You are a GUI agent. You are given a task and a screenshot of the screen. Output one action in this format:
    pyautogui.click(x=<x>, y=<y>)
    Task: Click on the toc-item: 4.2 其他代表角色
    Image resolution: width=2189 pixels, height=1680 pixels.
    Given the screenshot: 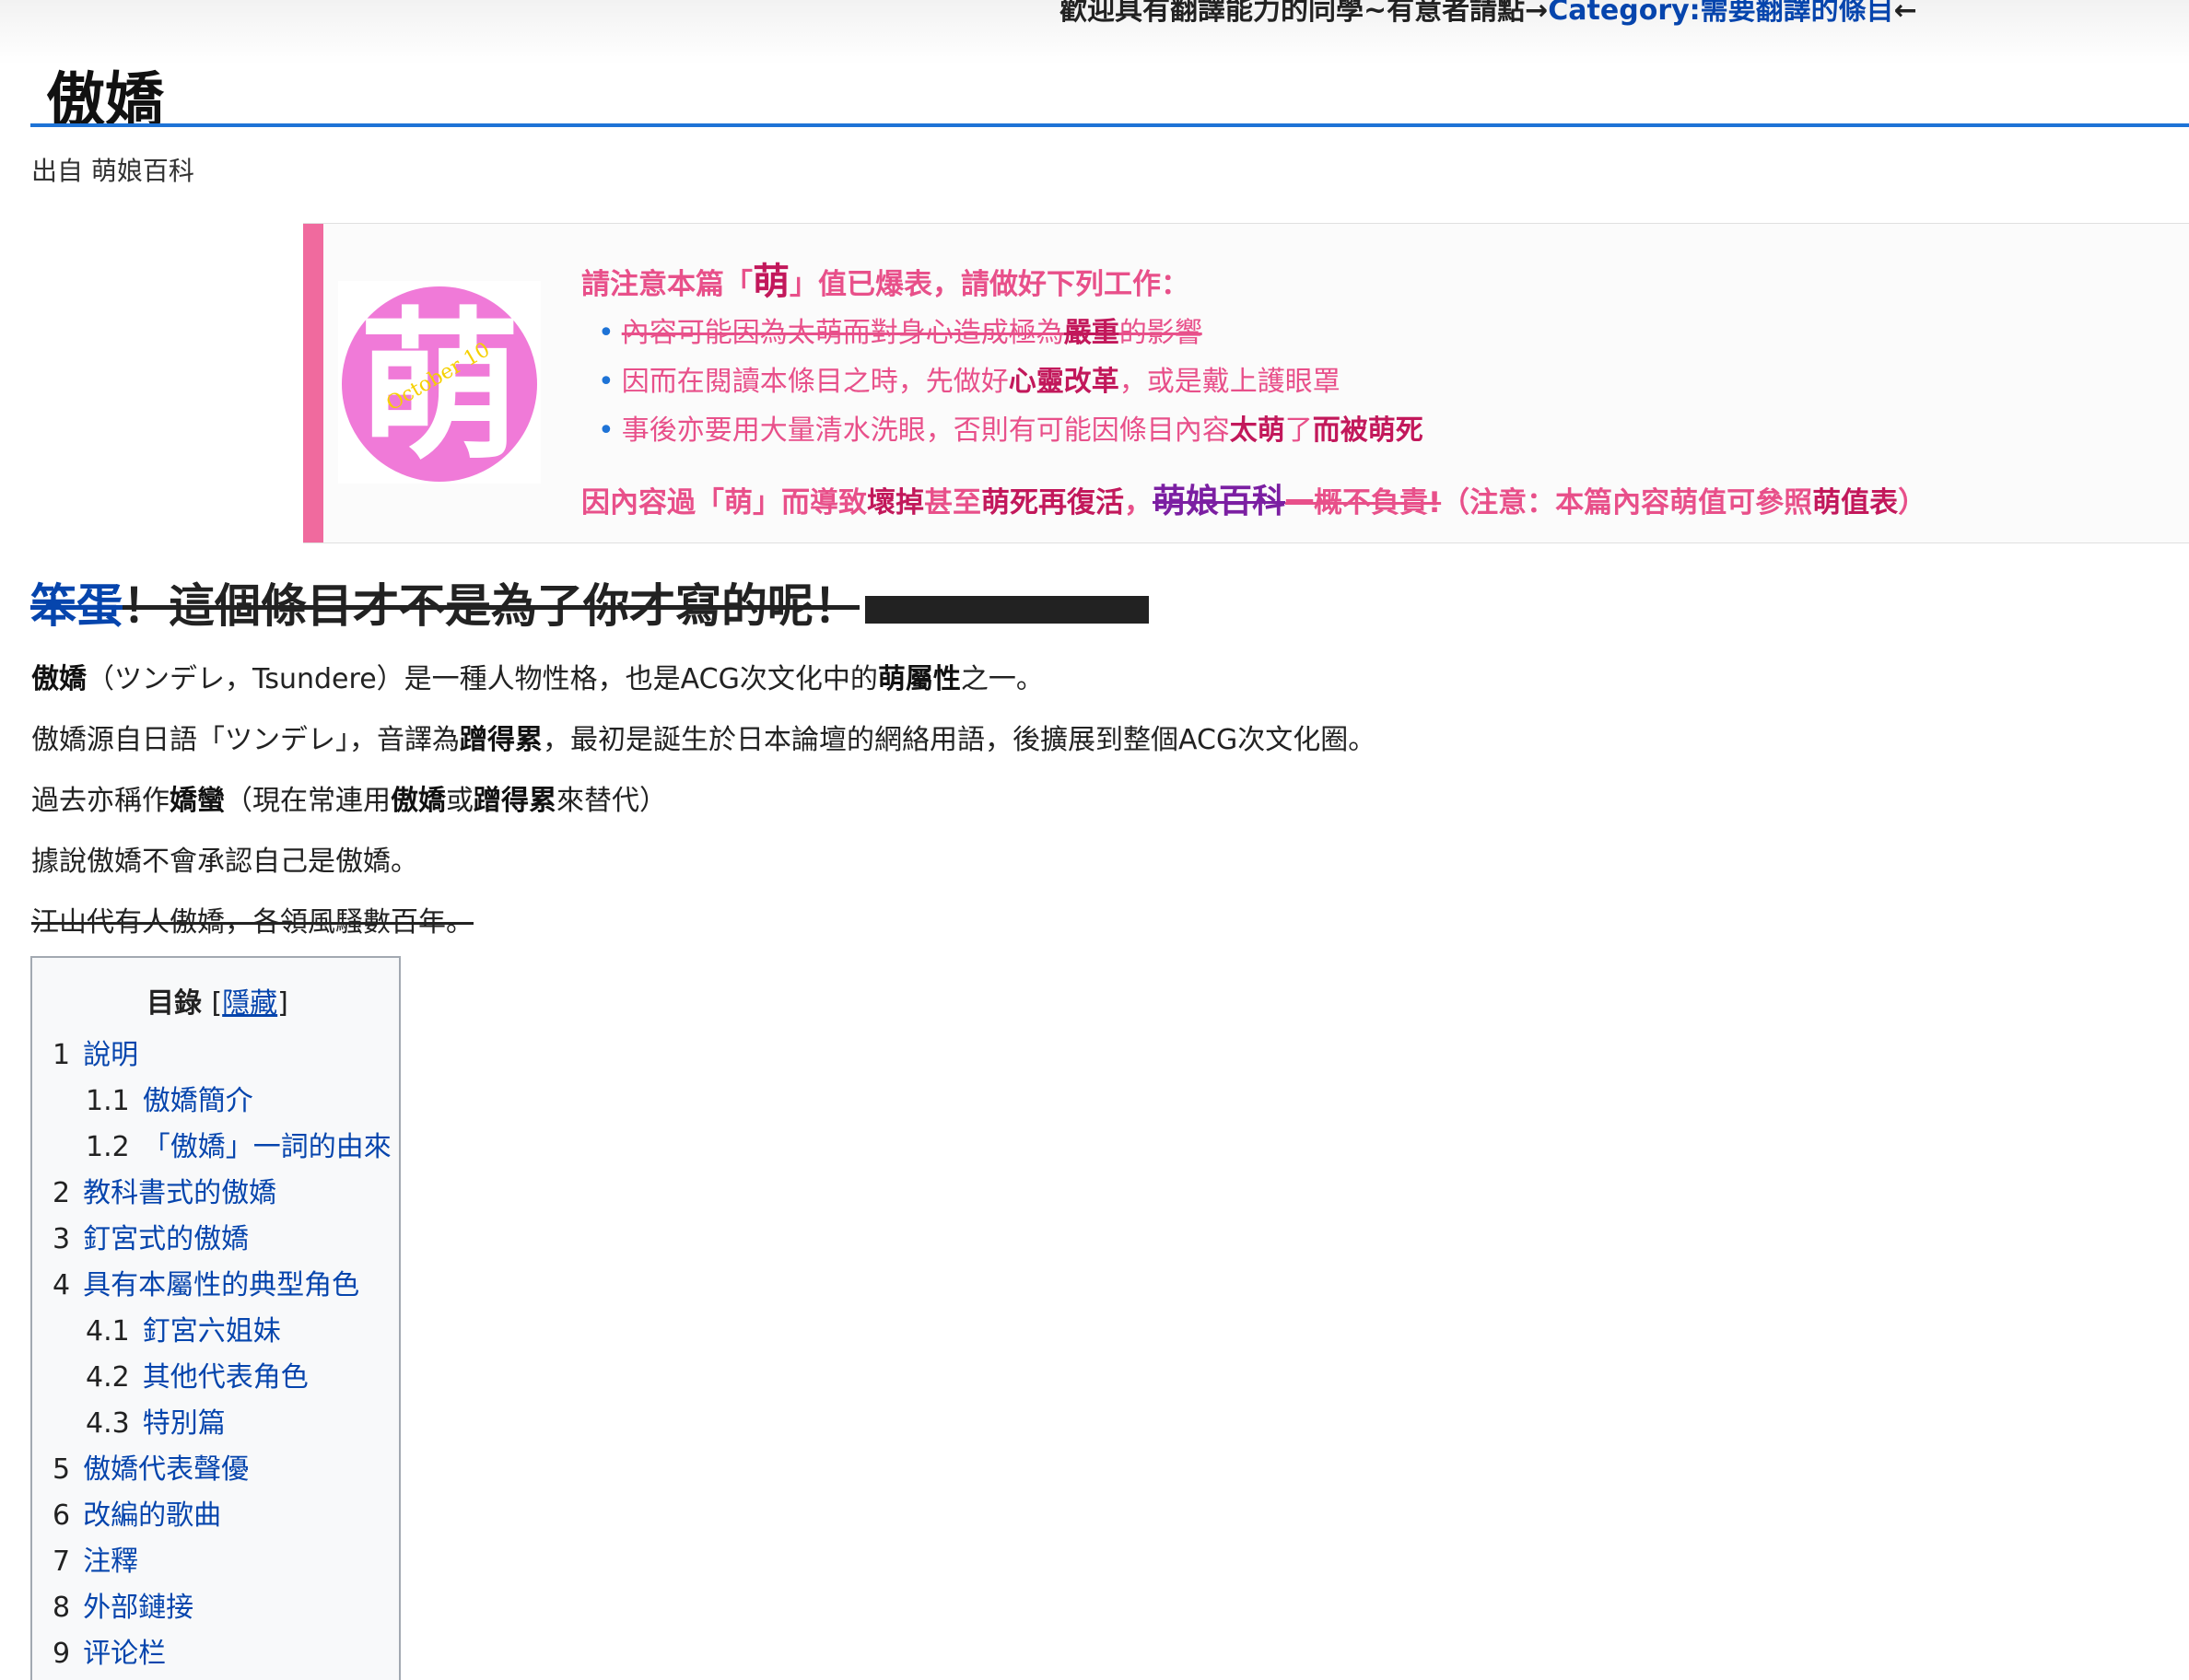 What is the action you would take?
    pyautogui.click(x=197, y=1374)
    